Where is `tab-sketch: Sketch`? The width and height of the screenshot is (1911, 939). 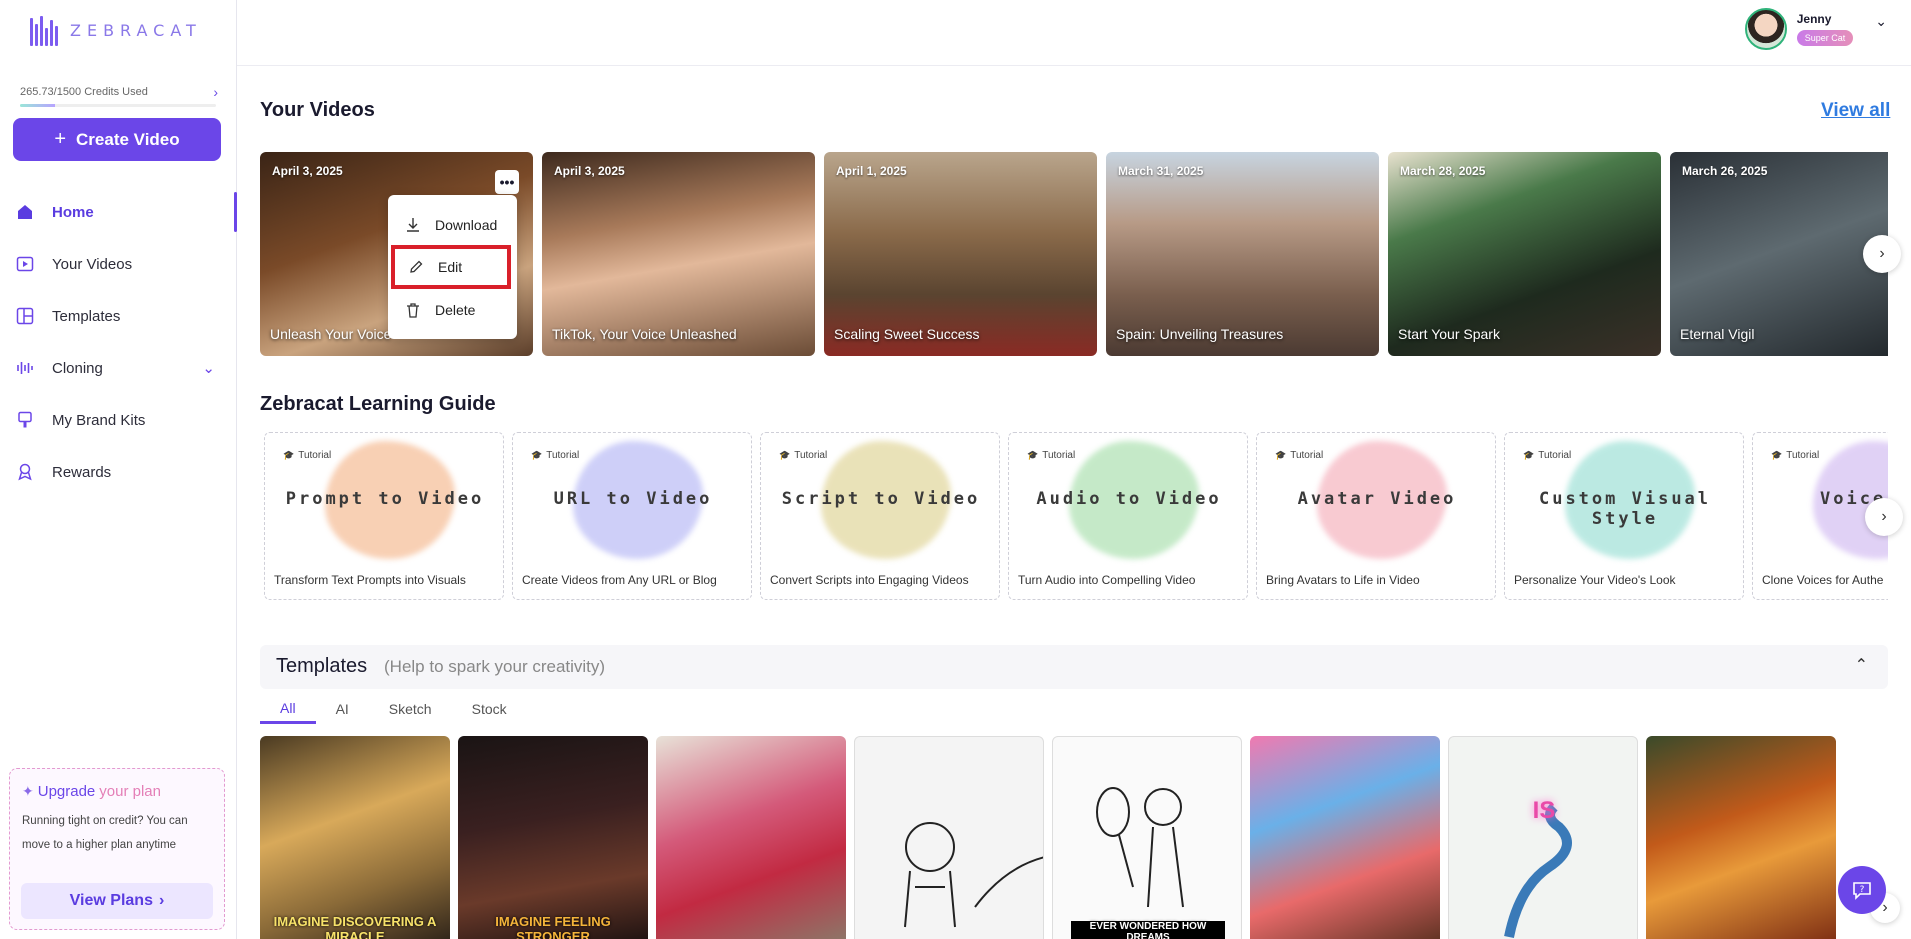 tab-sketch: Sketch is located at coordinates (410, 709).